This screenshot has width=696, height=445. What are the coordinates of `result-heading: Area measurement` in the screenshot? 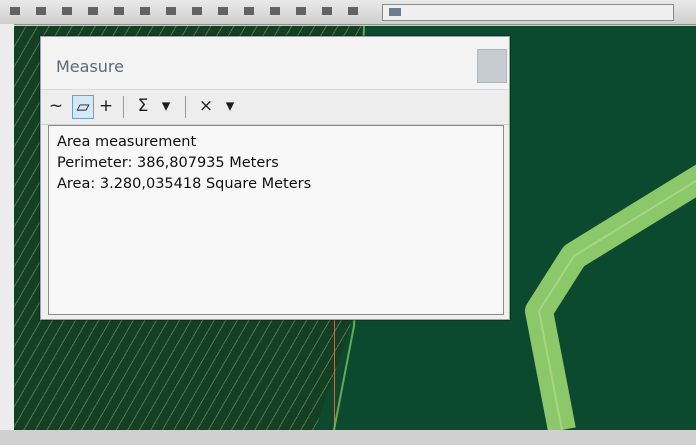 It's located at (127, 142).